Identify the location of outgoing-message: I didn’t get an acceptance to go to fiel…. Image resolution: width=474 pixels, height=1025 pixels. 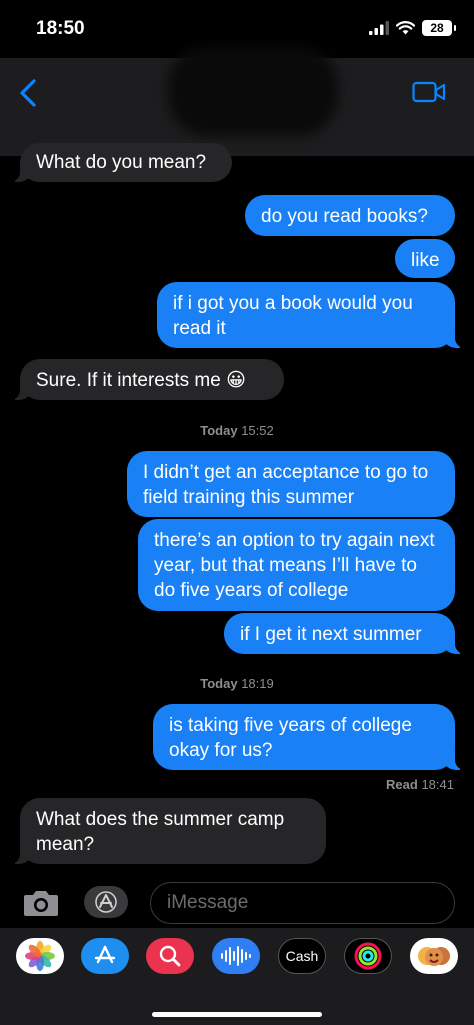
(291, 484).